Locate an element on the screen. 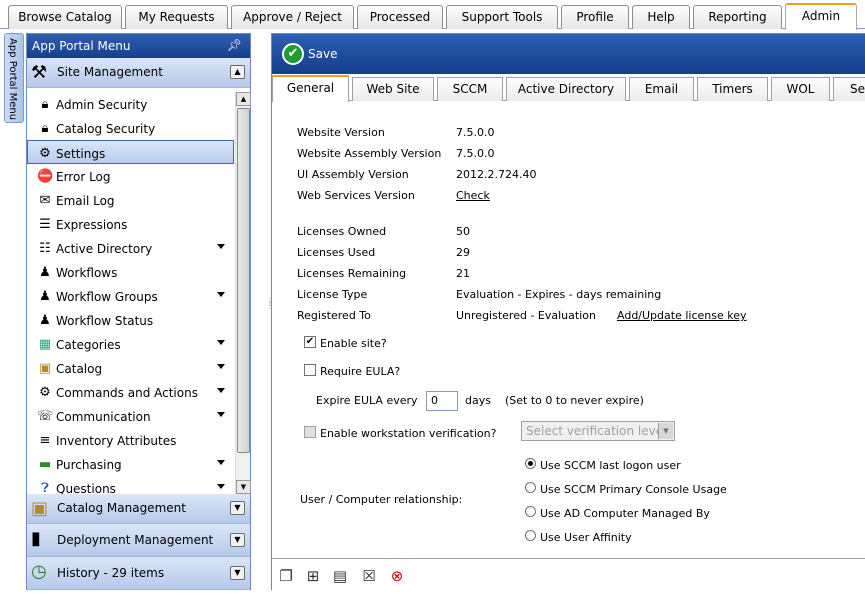  license-type-value: Evaluation - Expires - days remaining is located at coordinates (559, 294).